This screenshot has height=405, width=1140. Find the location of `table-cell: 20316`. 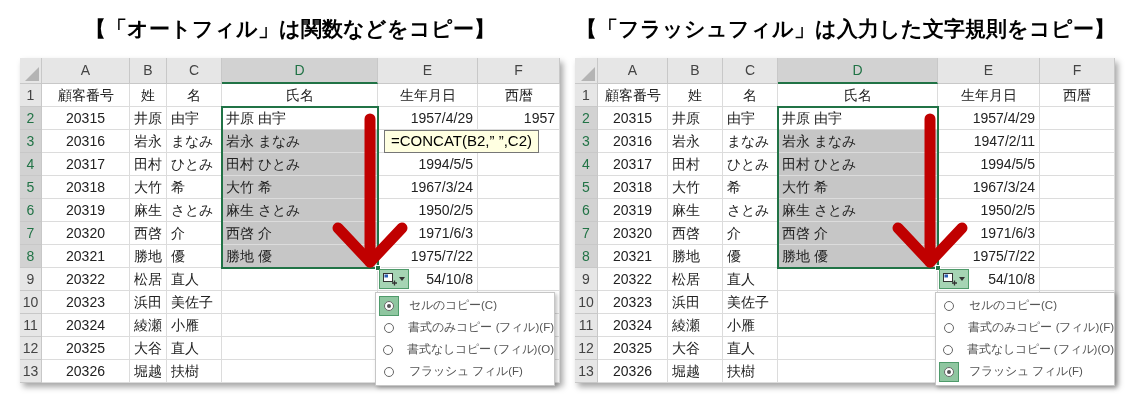

table-cell: 20316 is located at coordinates (633, 141).